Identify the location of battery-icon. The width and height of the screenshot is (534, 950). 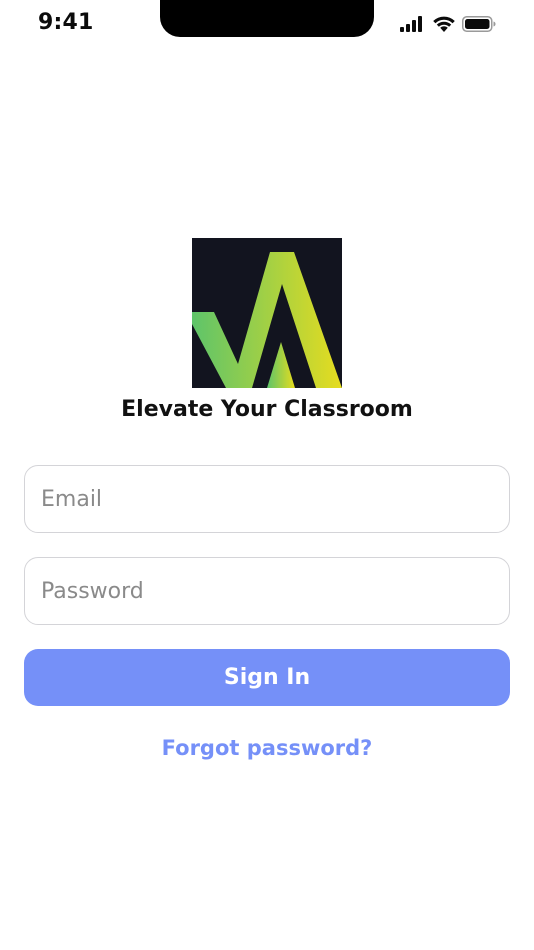
(479, 25).